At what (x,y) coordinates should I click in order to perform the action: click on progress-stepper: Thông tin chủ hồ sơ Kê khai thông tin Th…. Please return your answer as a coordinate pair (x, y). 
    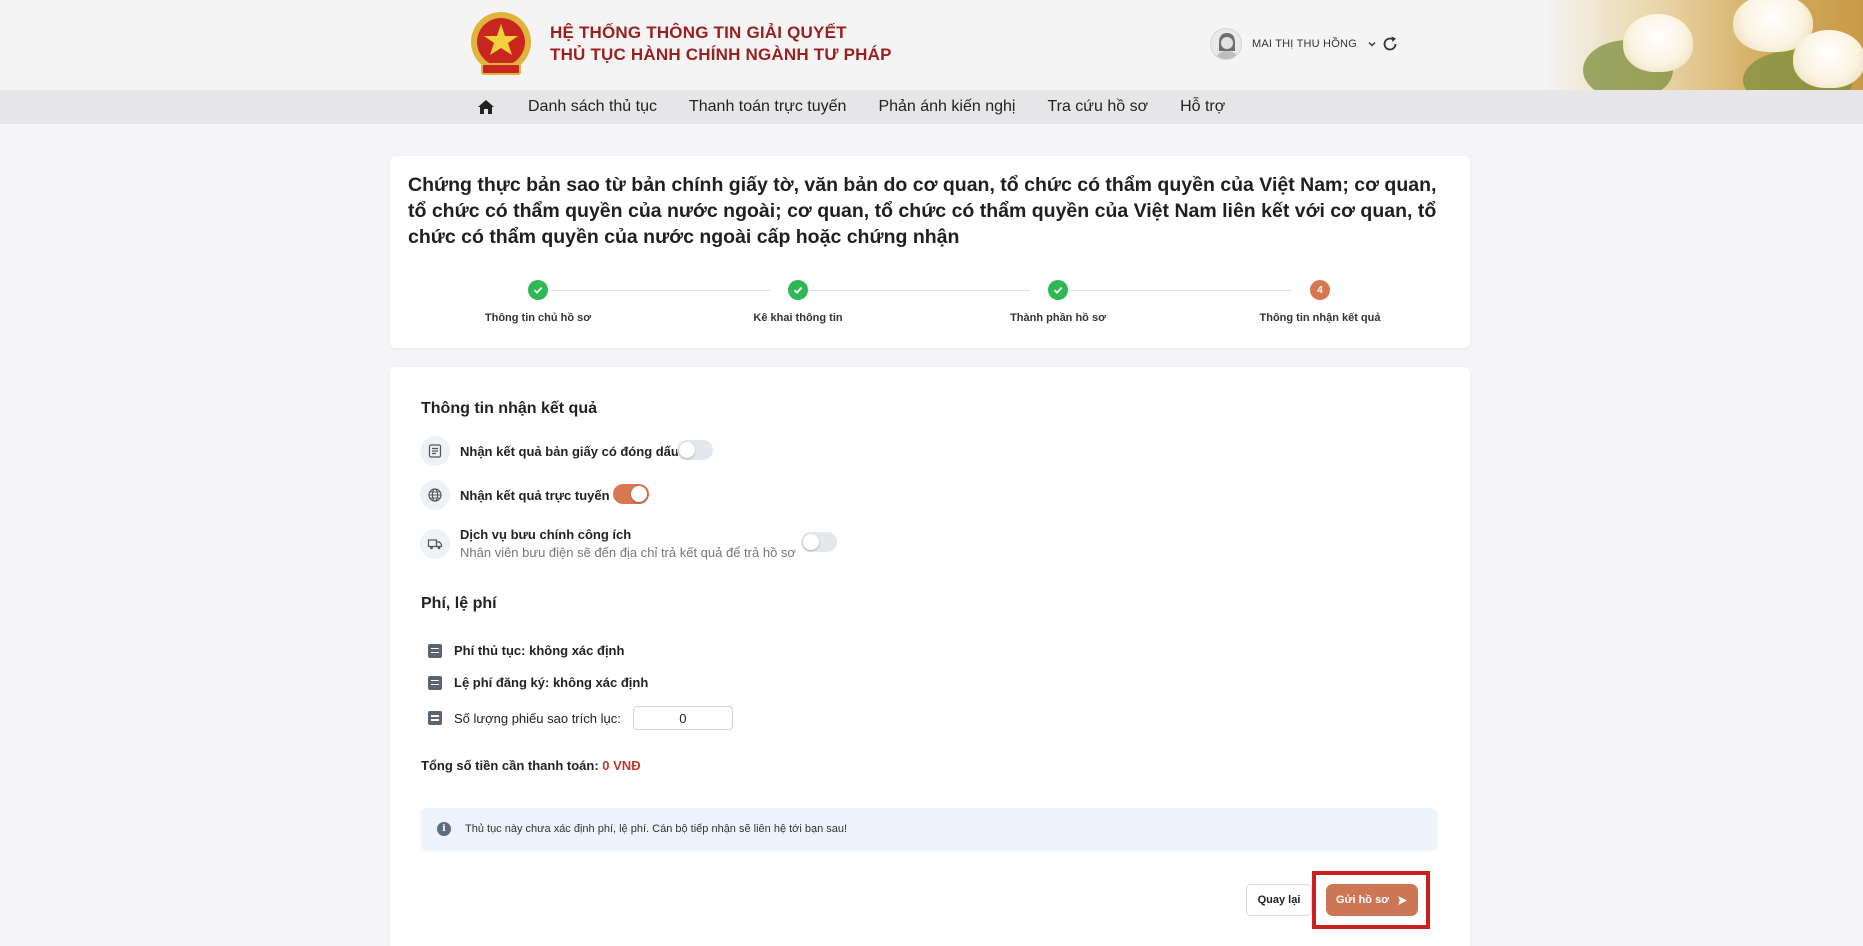
    Looking at the image, I should click on (930, 305).